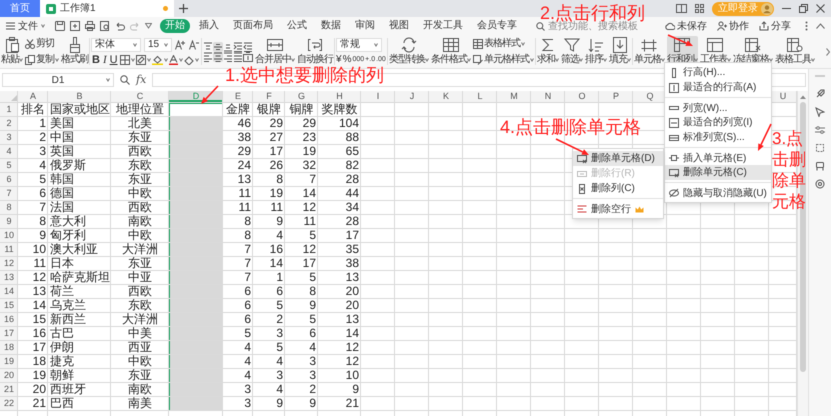  I want to click on ribbon-button: 筛选, so click(571, 51).